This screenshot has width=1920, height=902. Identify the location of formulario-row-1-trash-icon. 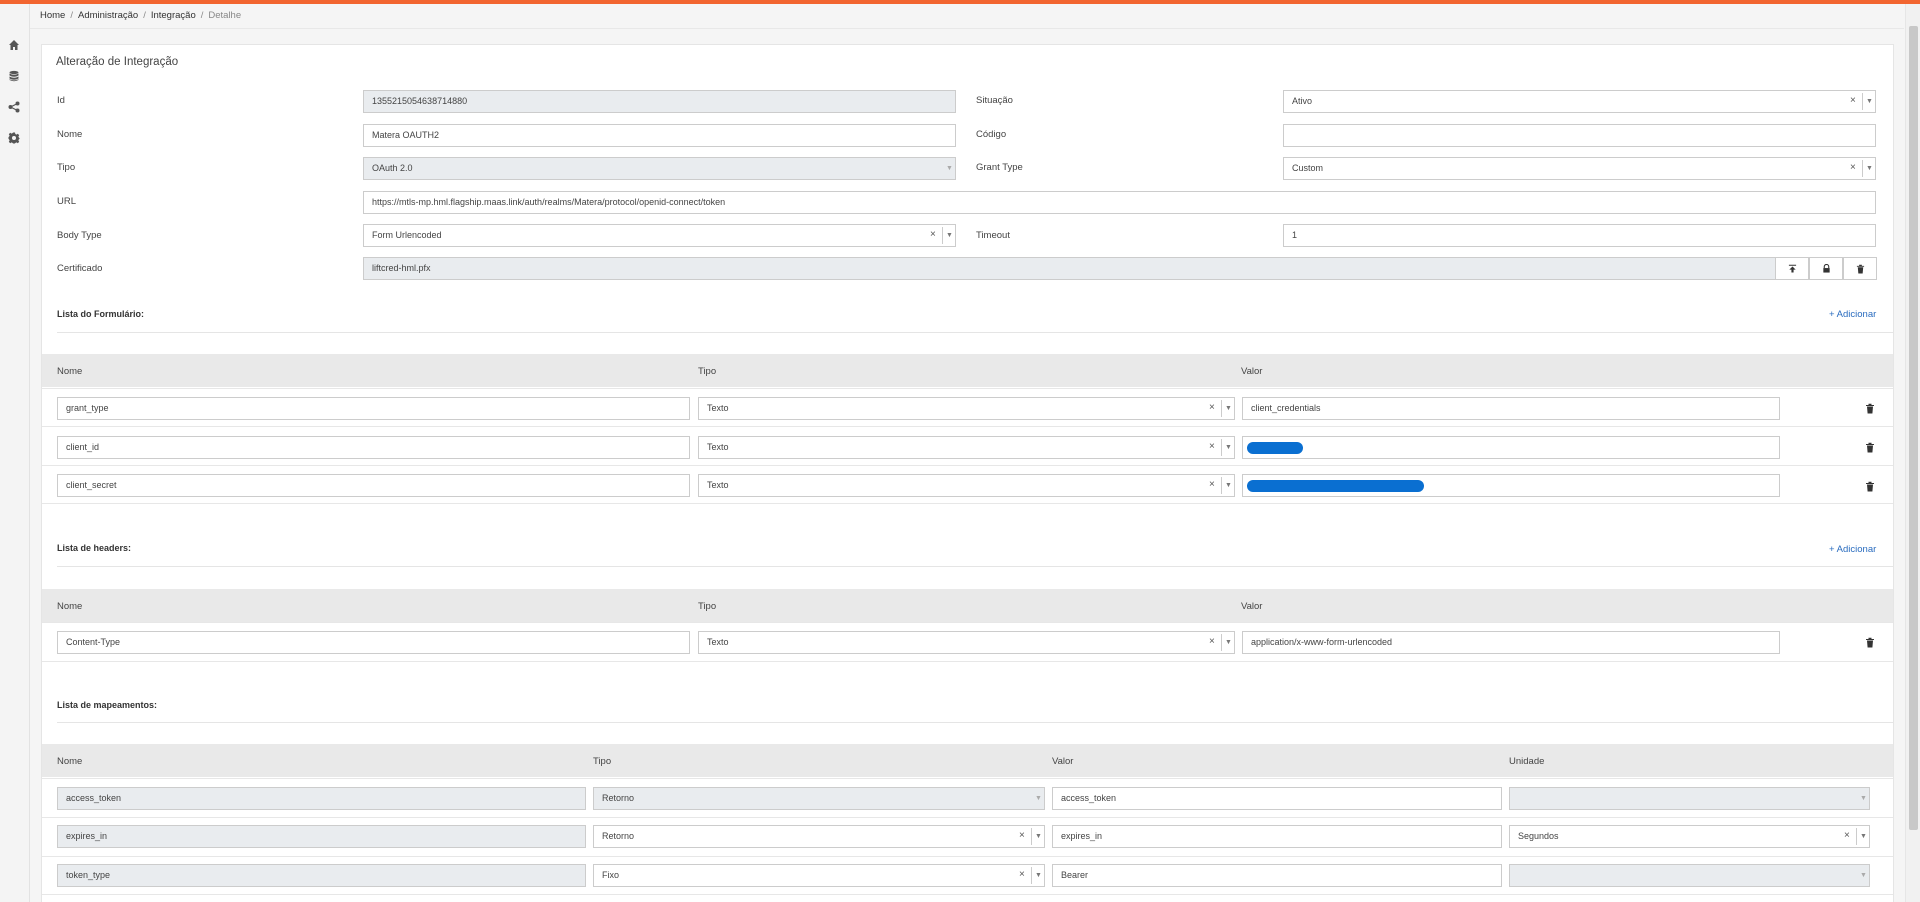
(1870, 408).